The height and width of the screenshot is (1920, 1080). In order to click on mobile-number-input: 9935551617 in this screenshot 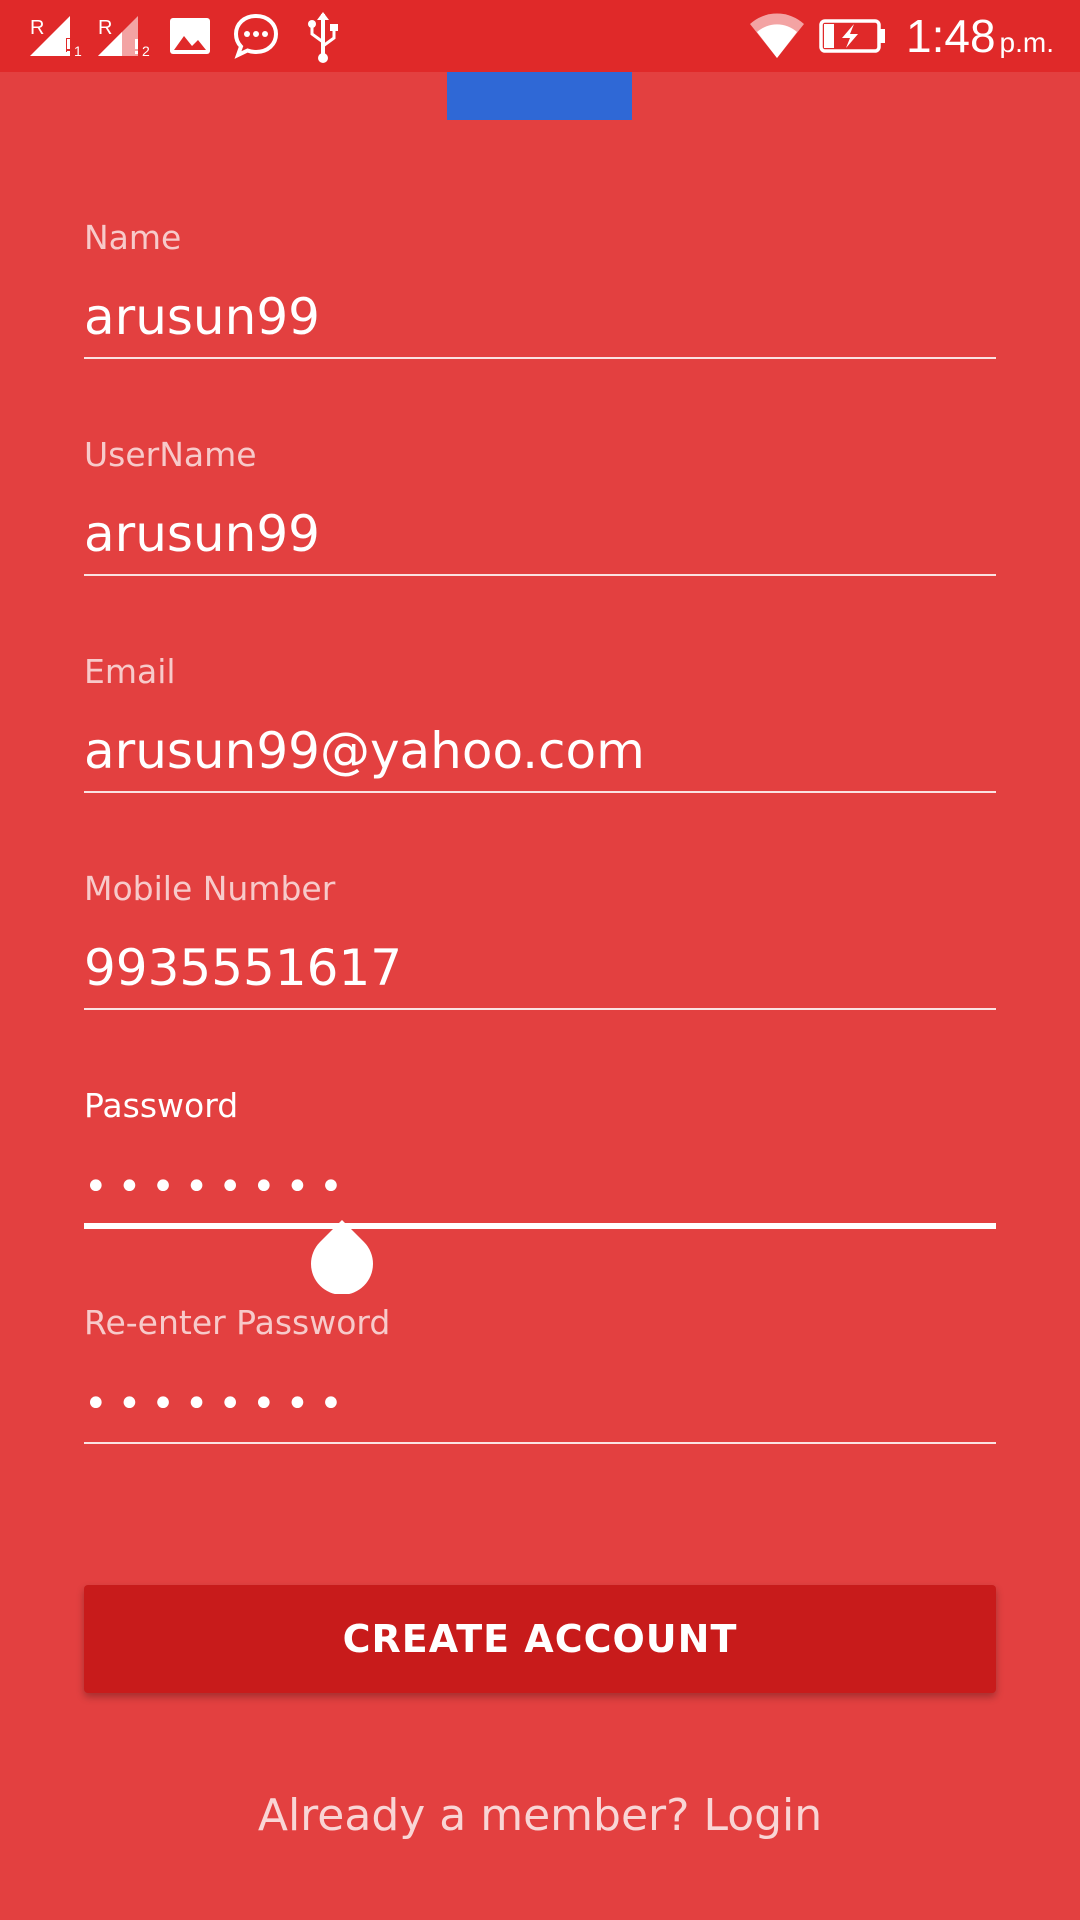, I will do `click(540, 968)`.